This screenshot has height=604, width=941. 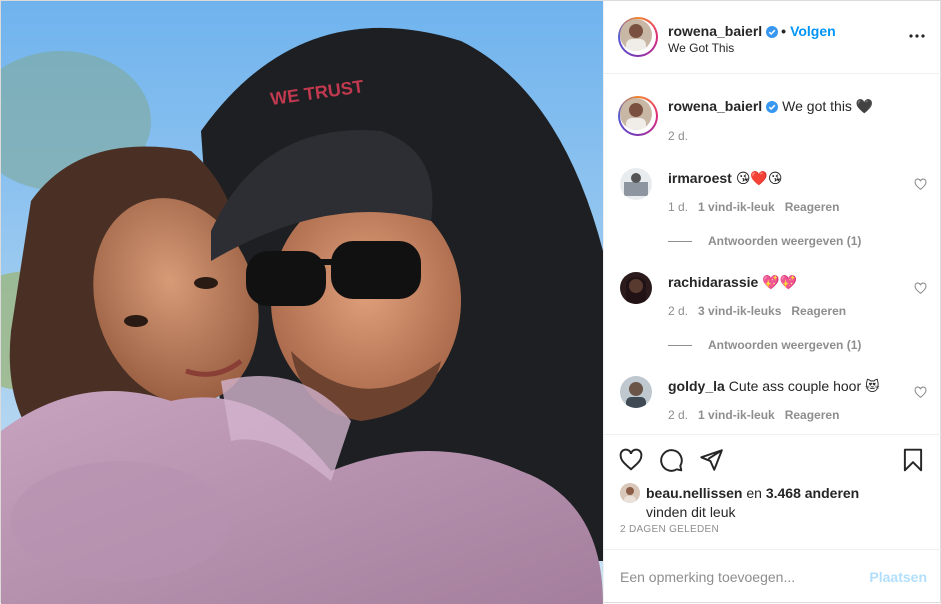 I want to click on commenter-username: irmaroest, so click(x=700, y=178).